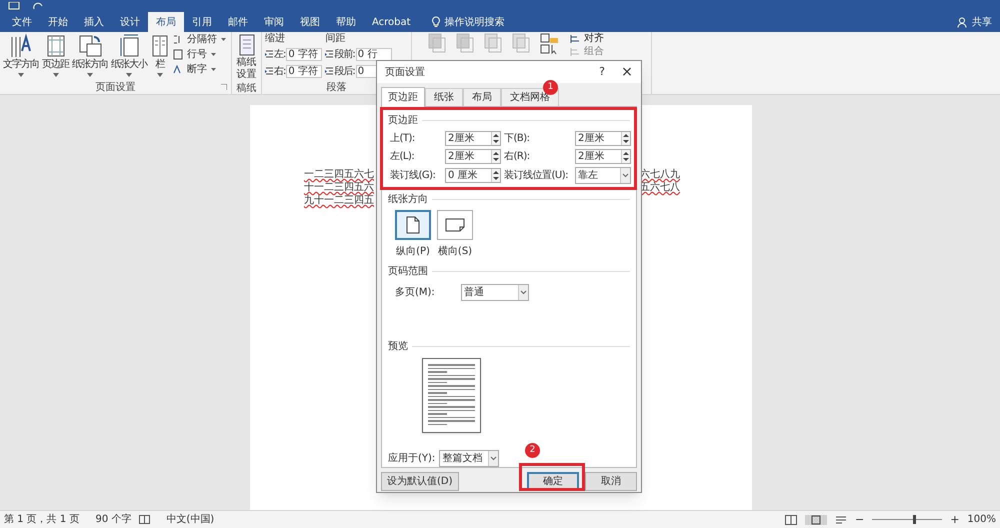  I want to click on selection-pane-icon, so click(550, 44).